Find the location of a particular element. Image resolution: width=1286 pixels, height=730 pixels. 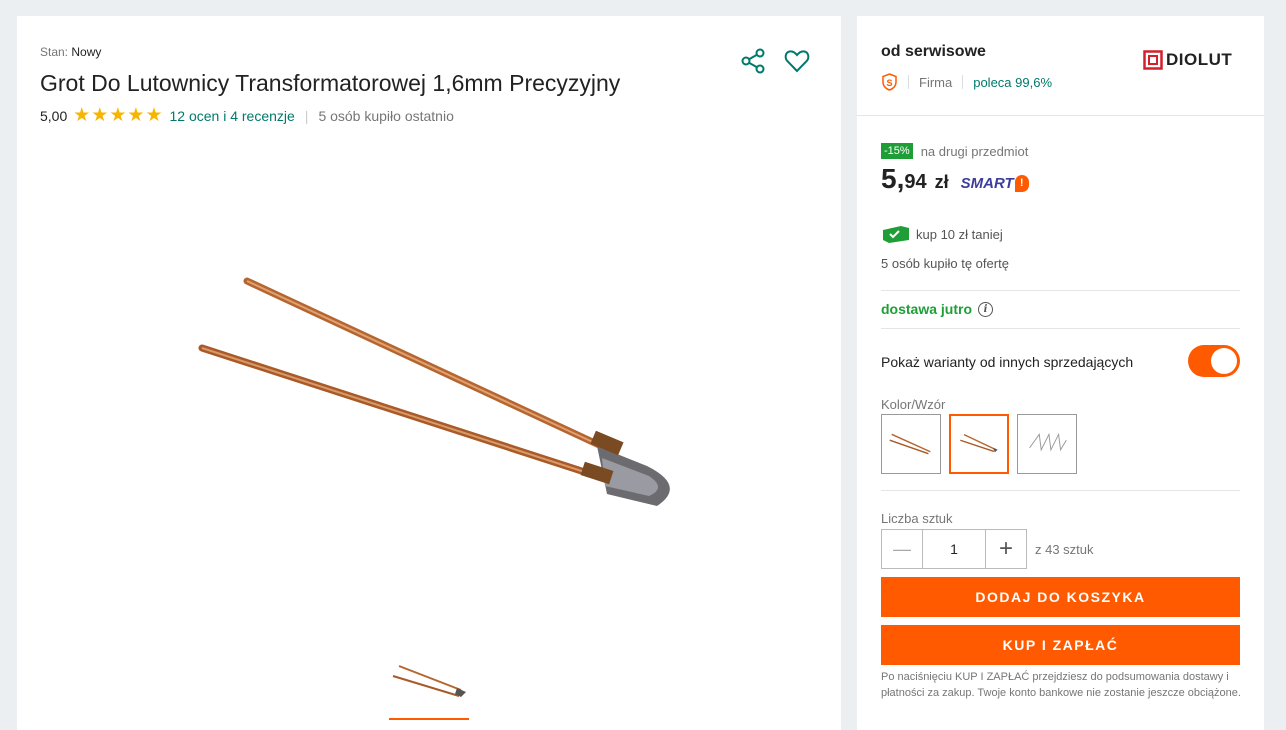

product-image is located at coordinates (437, 401).